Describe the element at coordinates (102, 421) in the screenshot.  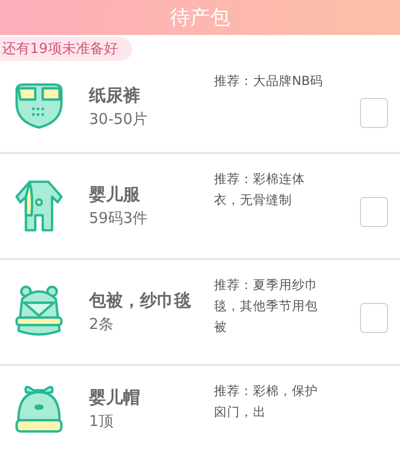
I see `item-quantity: 1顶` at that location.